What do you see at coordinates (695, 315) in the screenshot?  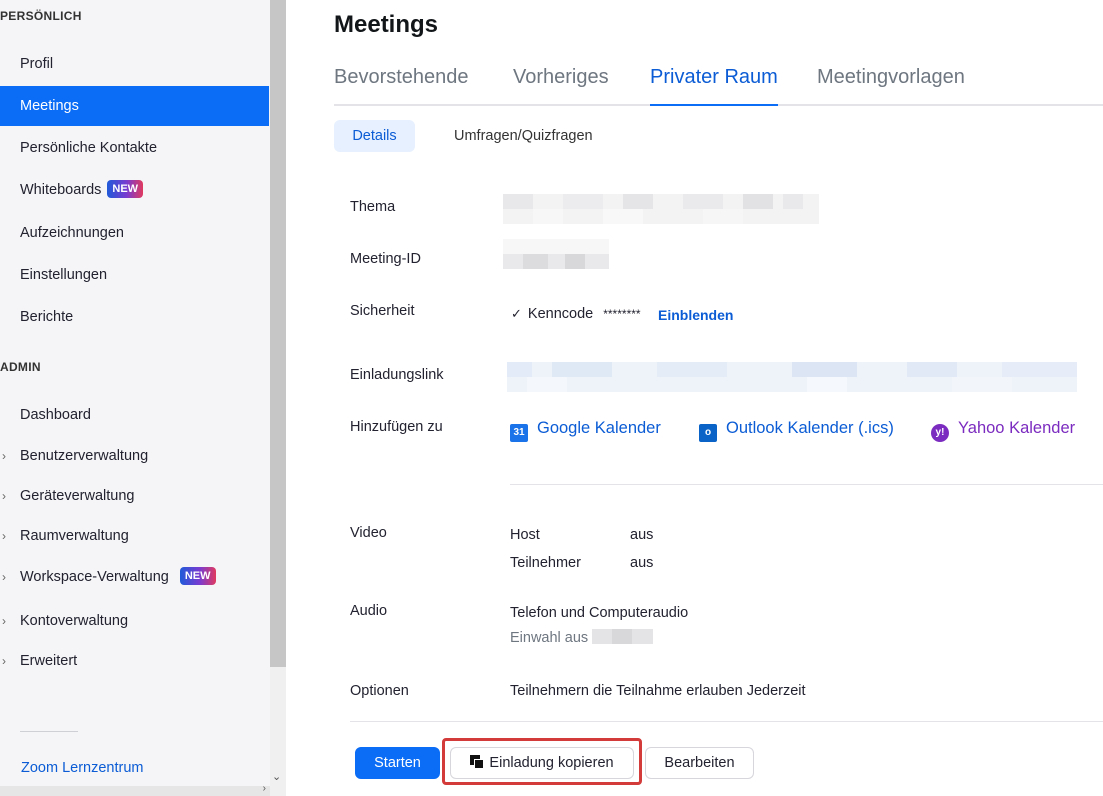 I see `show-passcode-link: Einblenden` at bounding box center [695, 315].